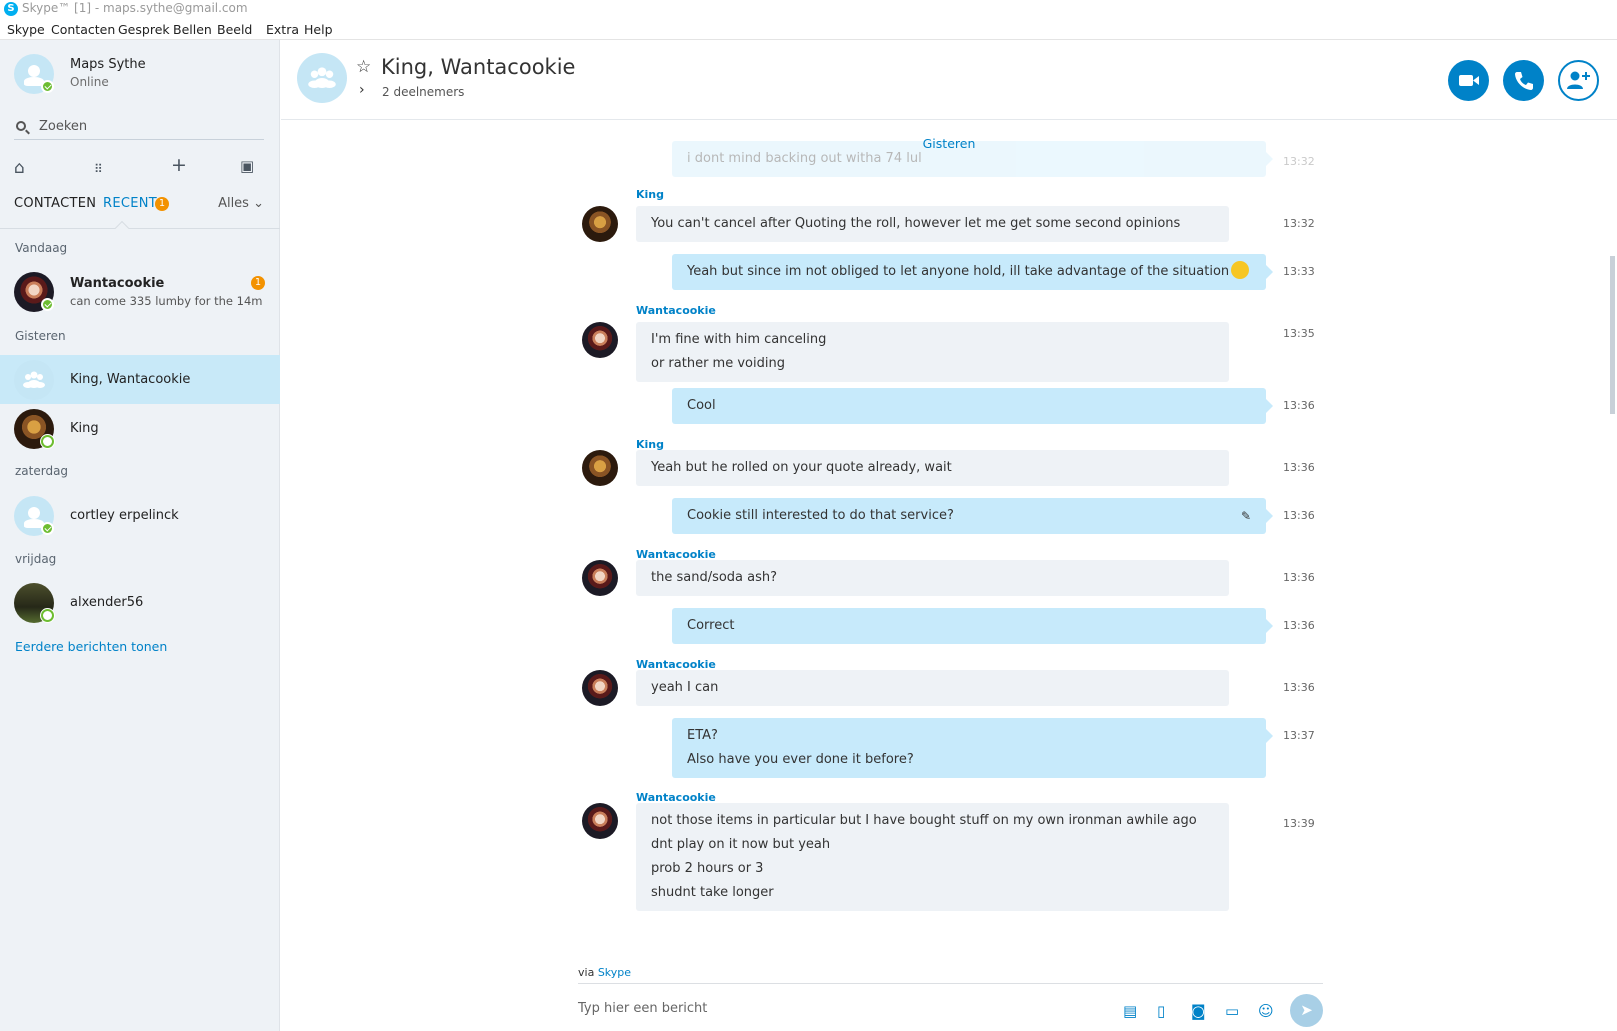 This screenshot has height=1031, width=1617. Describe the element at coordinates (676, 310) in the screenshot. I see `message-sender: Wantacookie` at that location.